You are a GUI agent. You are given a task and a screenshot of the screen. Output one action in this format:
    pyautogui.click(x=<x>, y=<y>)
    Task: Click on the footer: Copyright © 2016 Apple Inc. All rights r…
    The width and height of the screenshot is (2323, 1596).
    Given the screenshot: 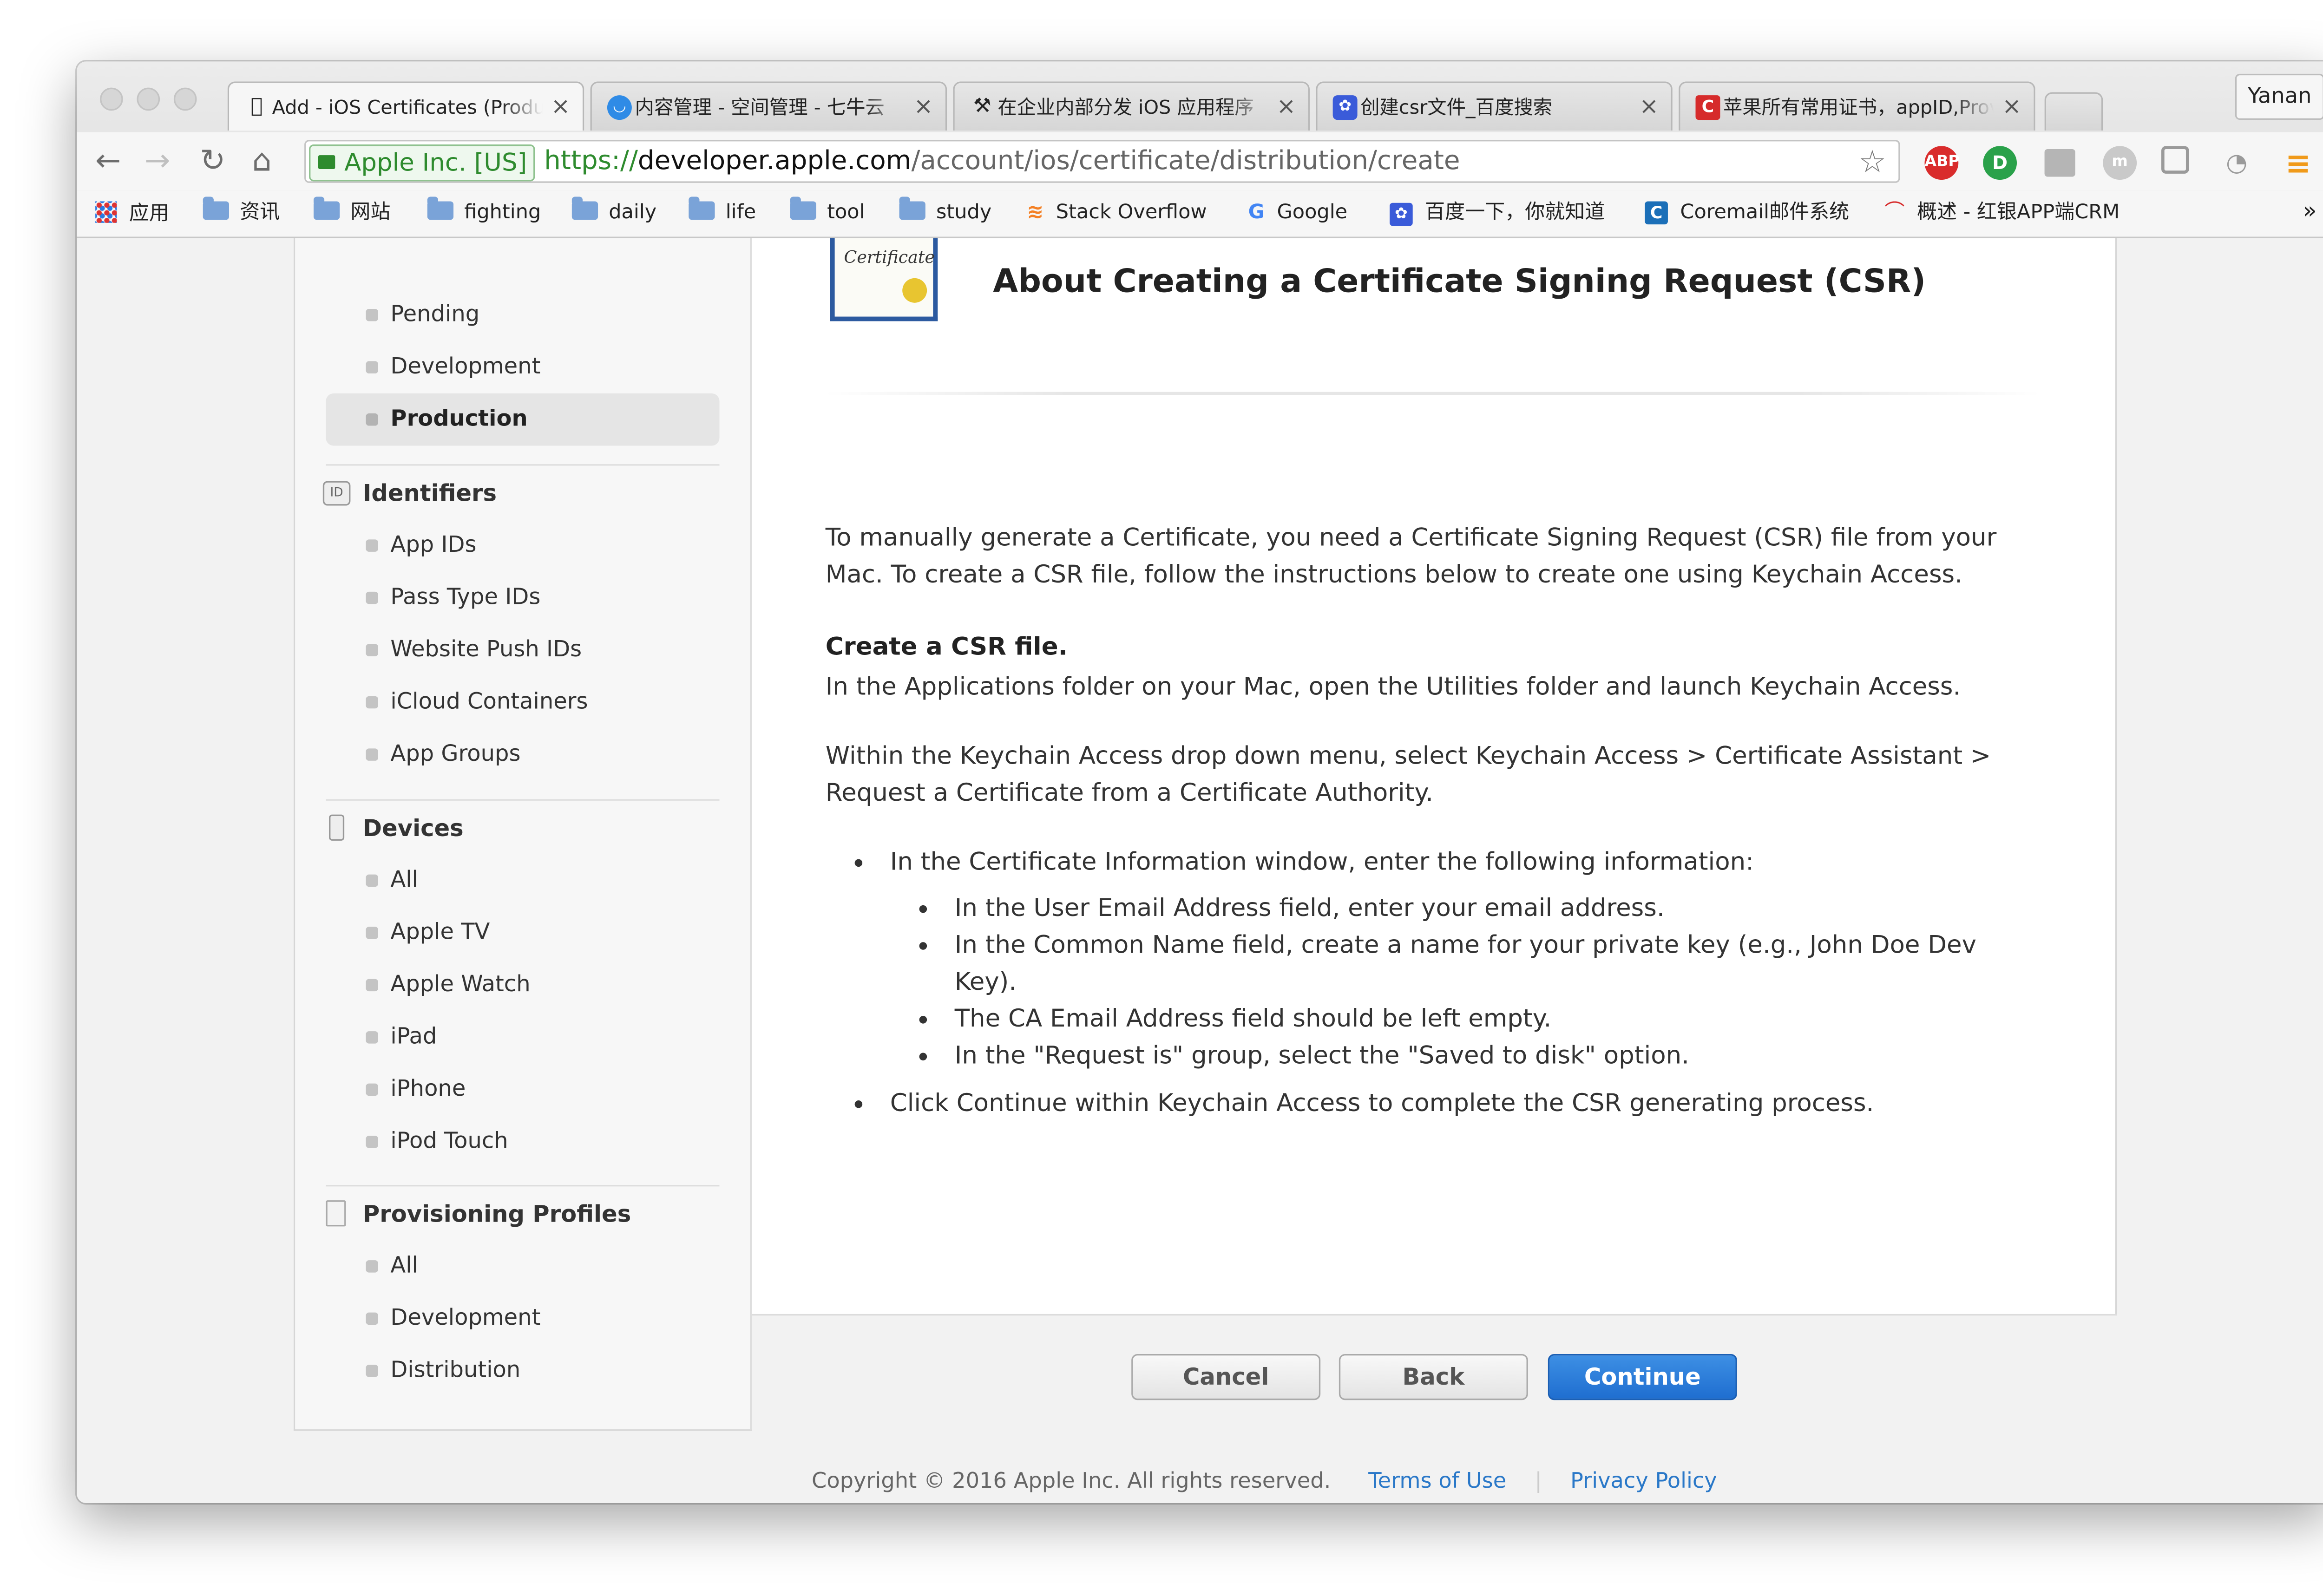 What is the action you would take?
    pyautogui.click(x=1264, y=1482)
    